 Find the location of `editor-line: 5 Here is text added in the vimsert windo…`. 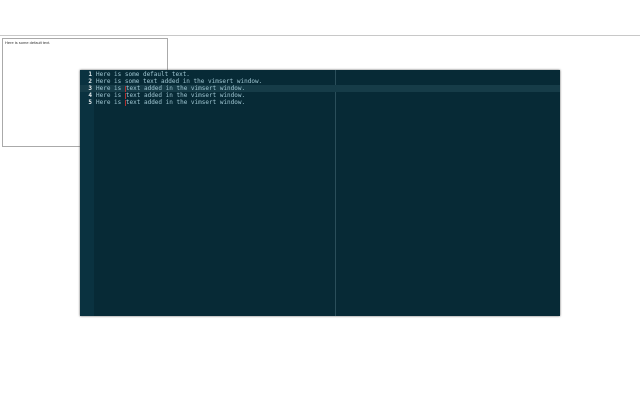

editor-line: 5 Here is text added in the vimsert windo… is located at coordinates (320, 102).